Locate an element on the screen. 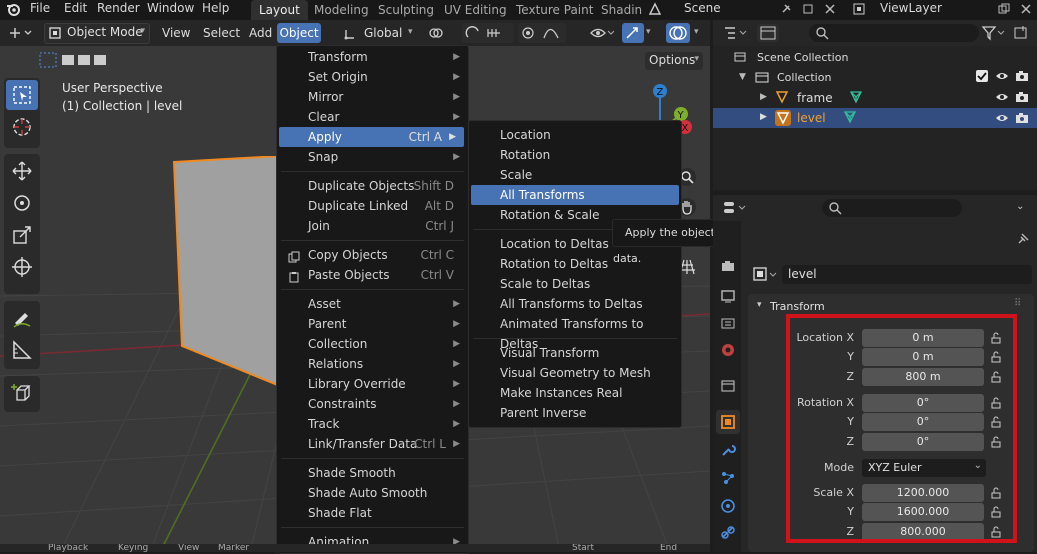 This screenshot has width=1037, height=554. menu-item-parent: Parent ▶ is located at coordinates (372, 324).